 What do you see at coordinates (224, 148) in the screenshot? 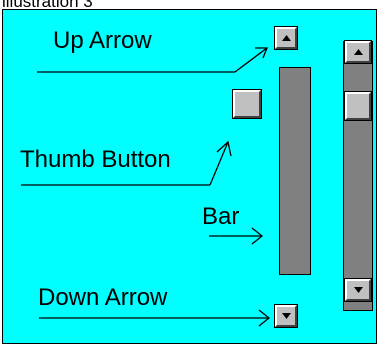
I see `thumb-pointer-head` at bounding box center [224, 148].